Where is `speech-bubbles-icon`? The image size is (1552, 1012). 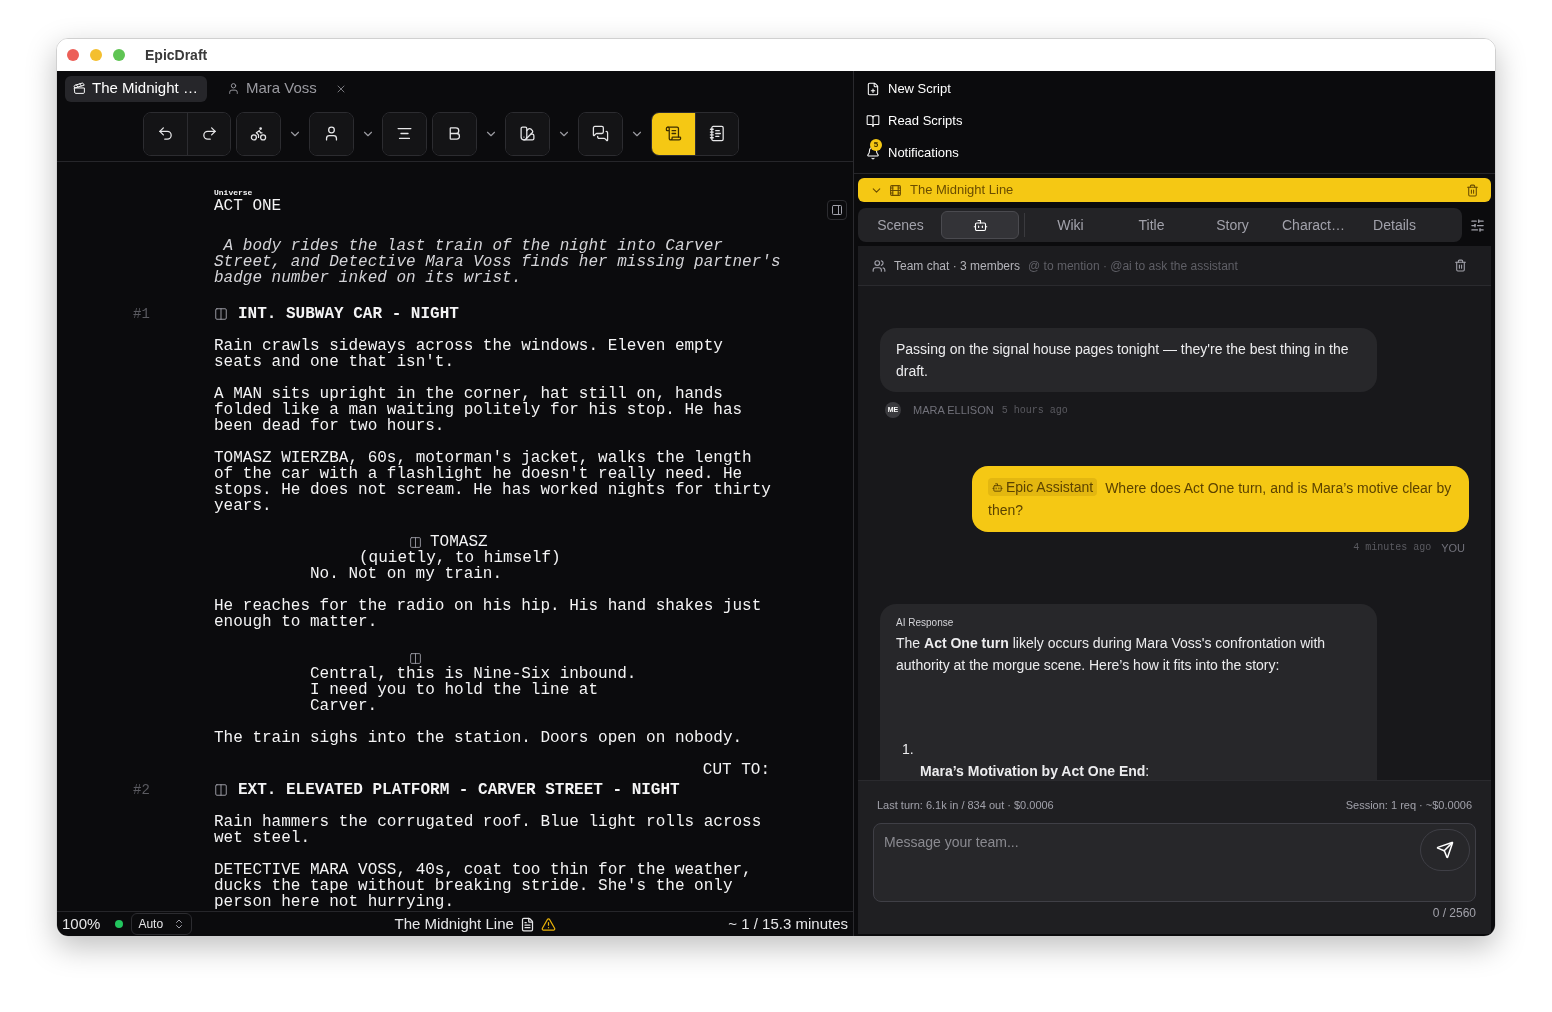
speech-bubbles-icon is located at coordinates (600, 133).